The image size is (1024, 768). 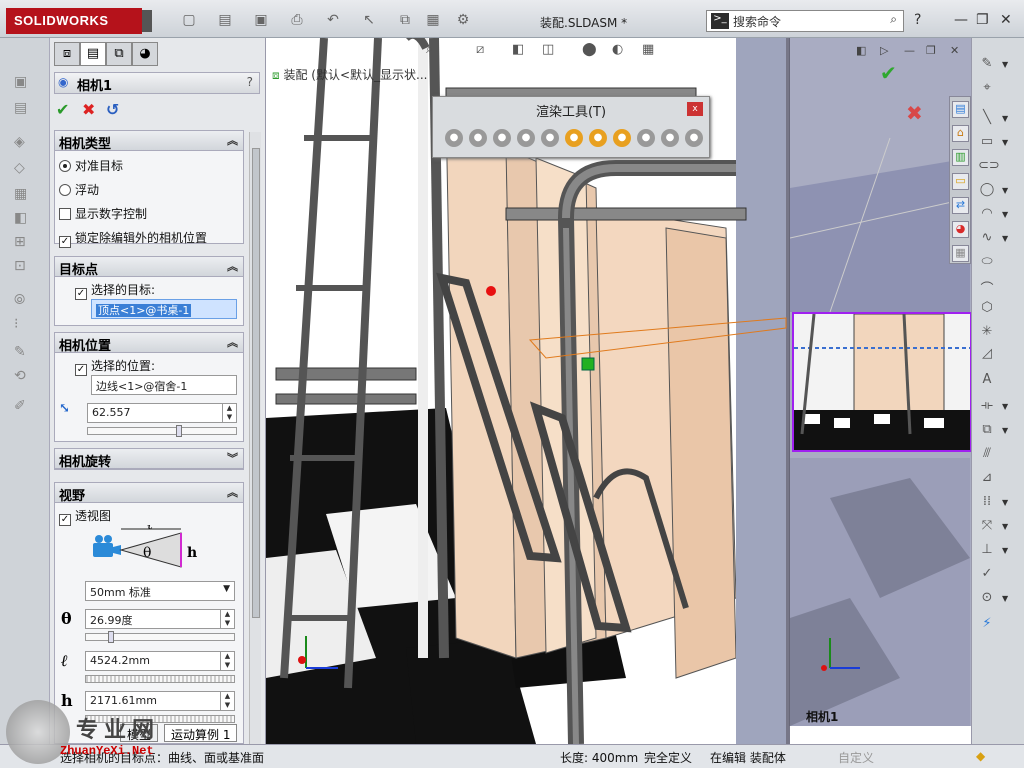 What do you see at coordinates (987, 215) in the screenshot?
I see `arc-icon: ◠` at bounding box center [987, 215].